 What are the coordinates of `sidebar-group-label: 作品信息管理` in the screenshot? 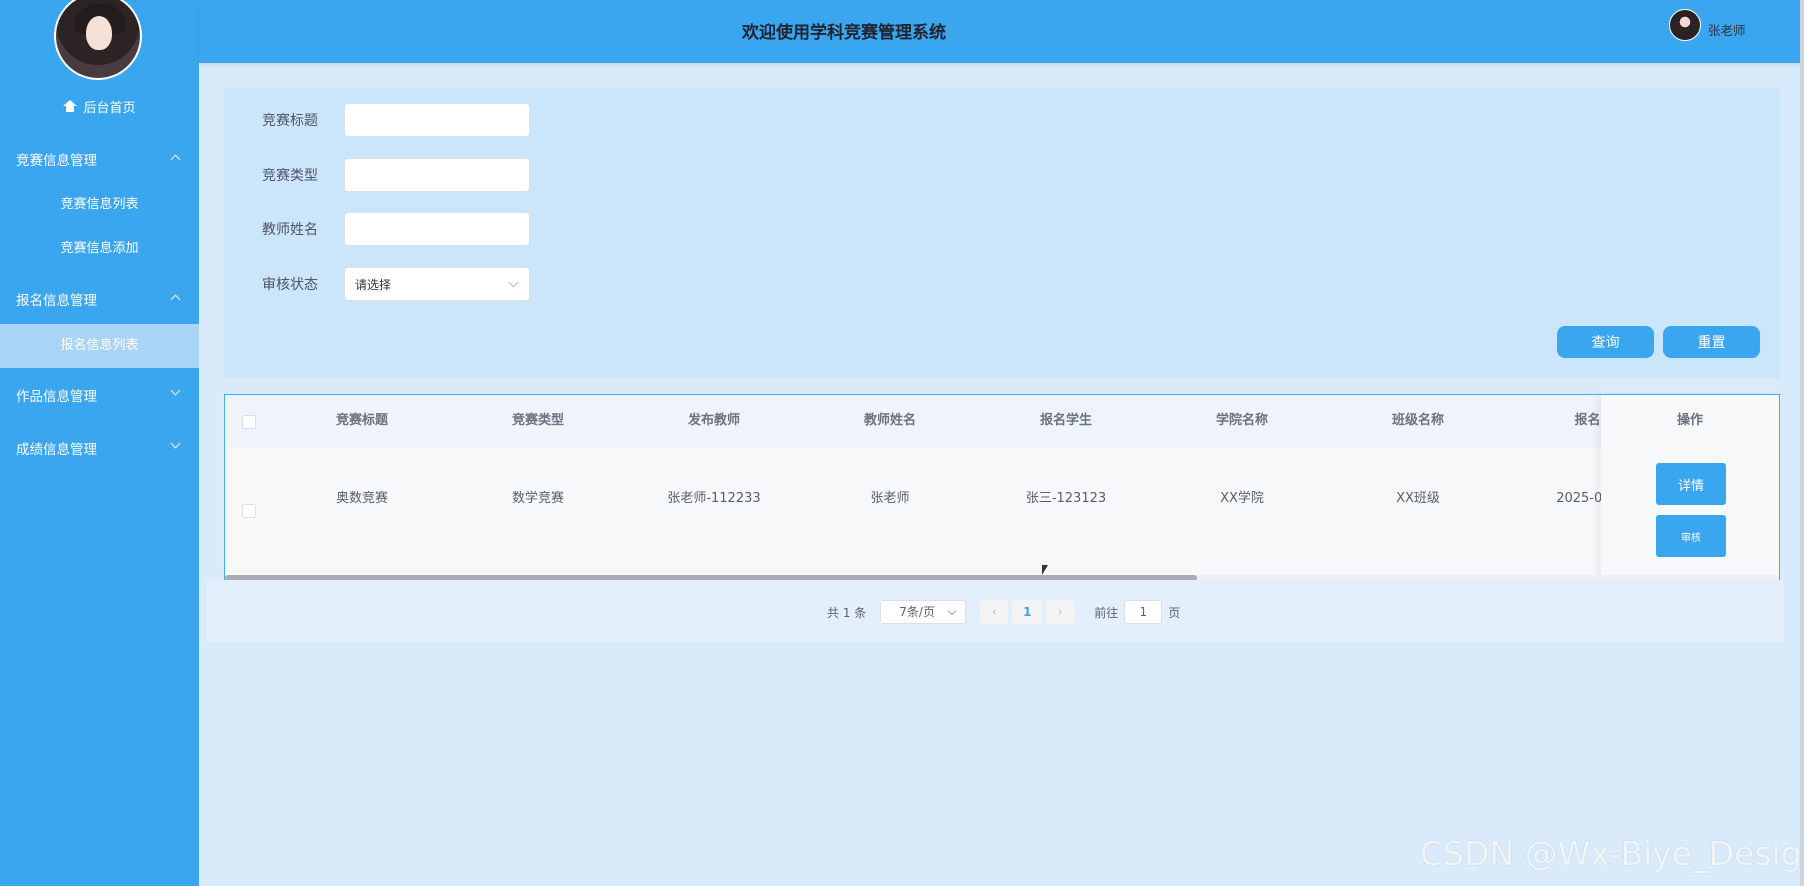 It's located at (56, 397).